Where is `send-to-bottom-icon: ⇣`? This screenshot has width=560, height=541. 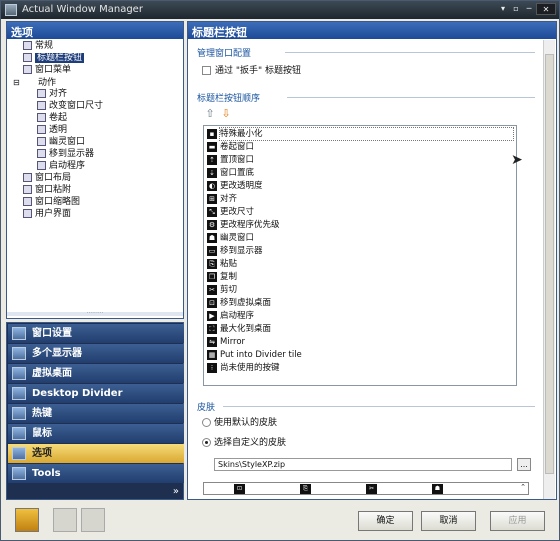
send-to-bottom-icon: ⇣ is located at coordinates (212, 172).